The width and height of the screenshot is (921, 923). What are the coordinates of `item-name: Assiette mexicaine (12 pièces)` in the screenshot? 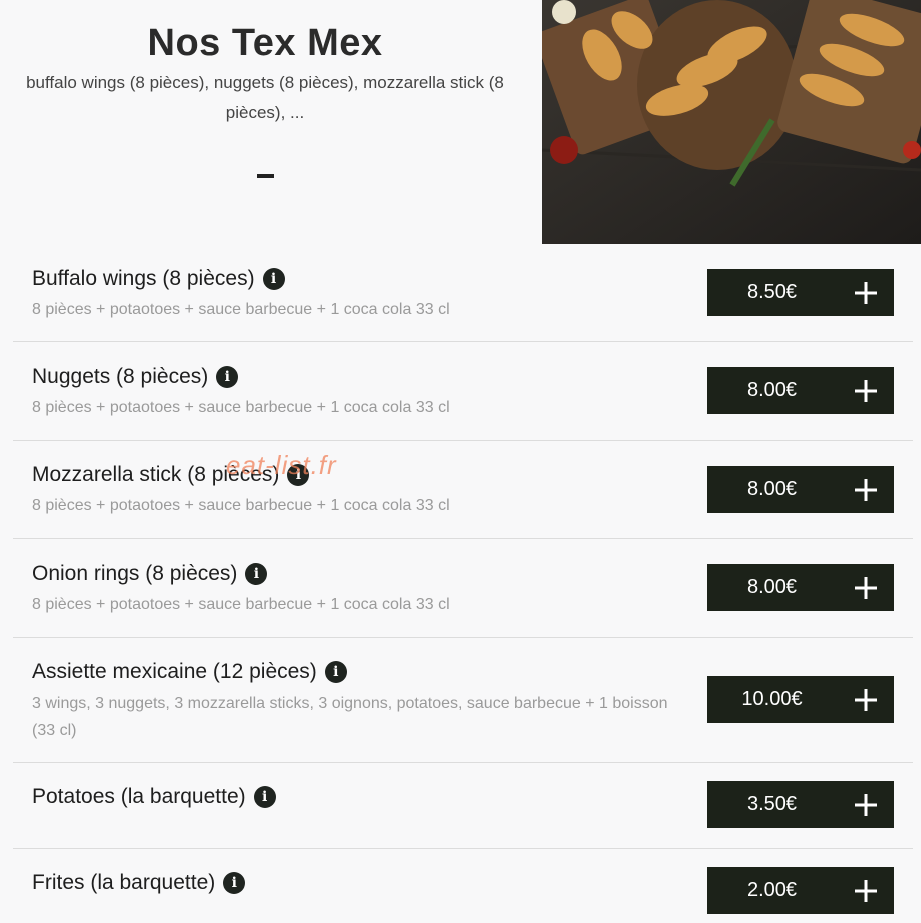 It's located at (174, 671).